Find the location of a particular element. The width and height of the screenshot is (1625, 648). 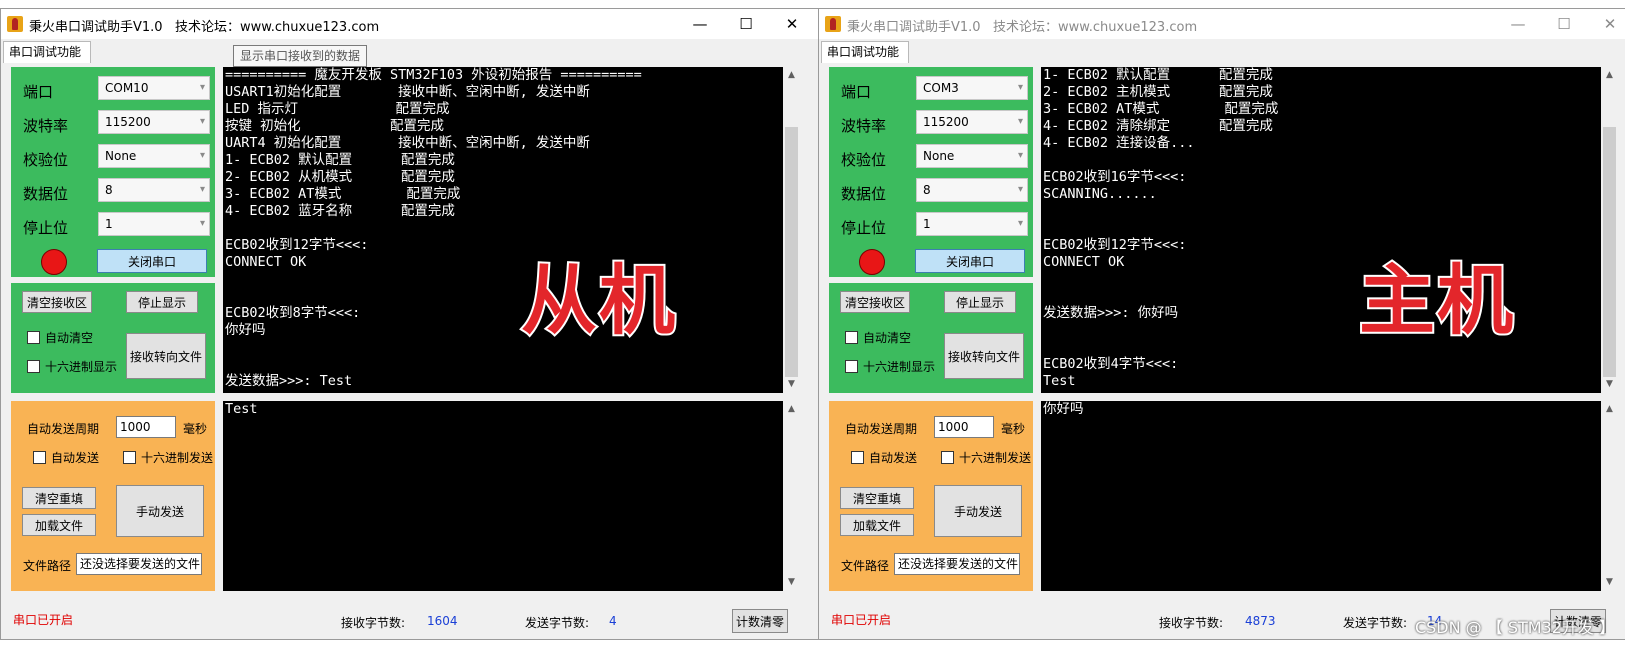

auto-send-label: 自动发送 is located at coordinates (893, 458).